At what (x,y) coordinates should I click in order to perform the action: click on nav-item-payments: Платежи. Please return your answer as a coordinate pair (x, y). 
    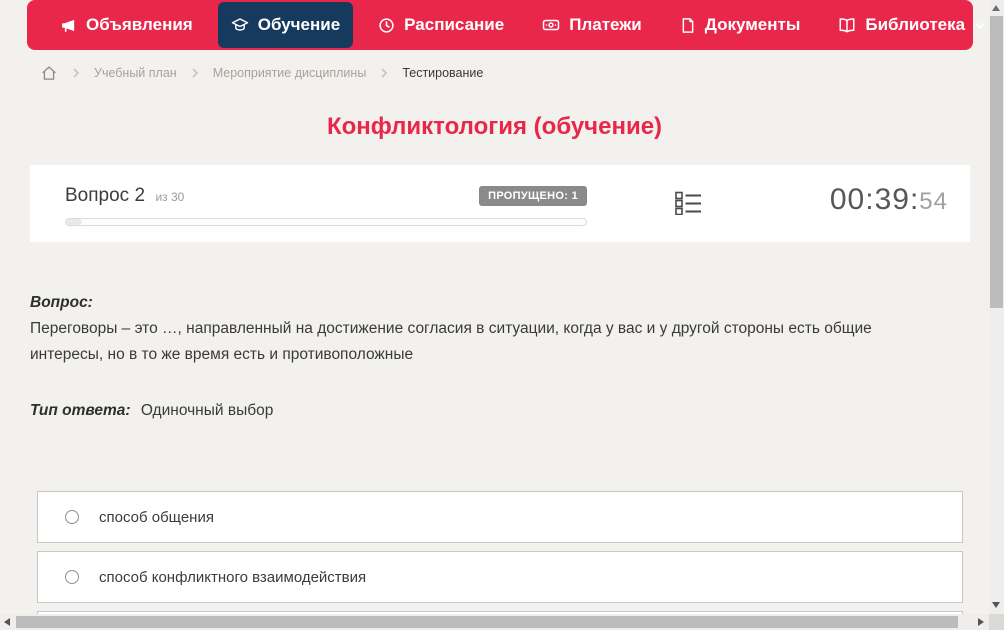
    Looking at the image, I should click on (592, 25).